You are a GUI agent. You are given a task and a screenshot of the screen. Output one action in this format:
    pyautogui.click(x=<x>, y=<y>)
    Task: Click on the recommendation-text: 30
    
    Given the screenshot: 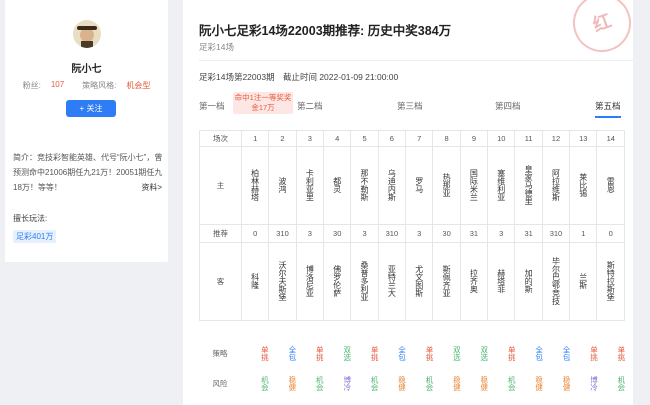 What is the action you would take?
    pyautogui.click(x=446, y=233)
    